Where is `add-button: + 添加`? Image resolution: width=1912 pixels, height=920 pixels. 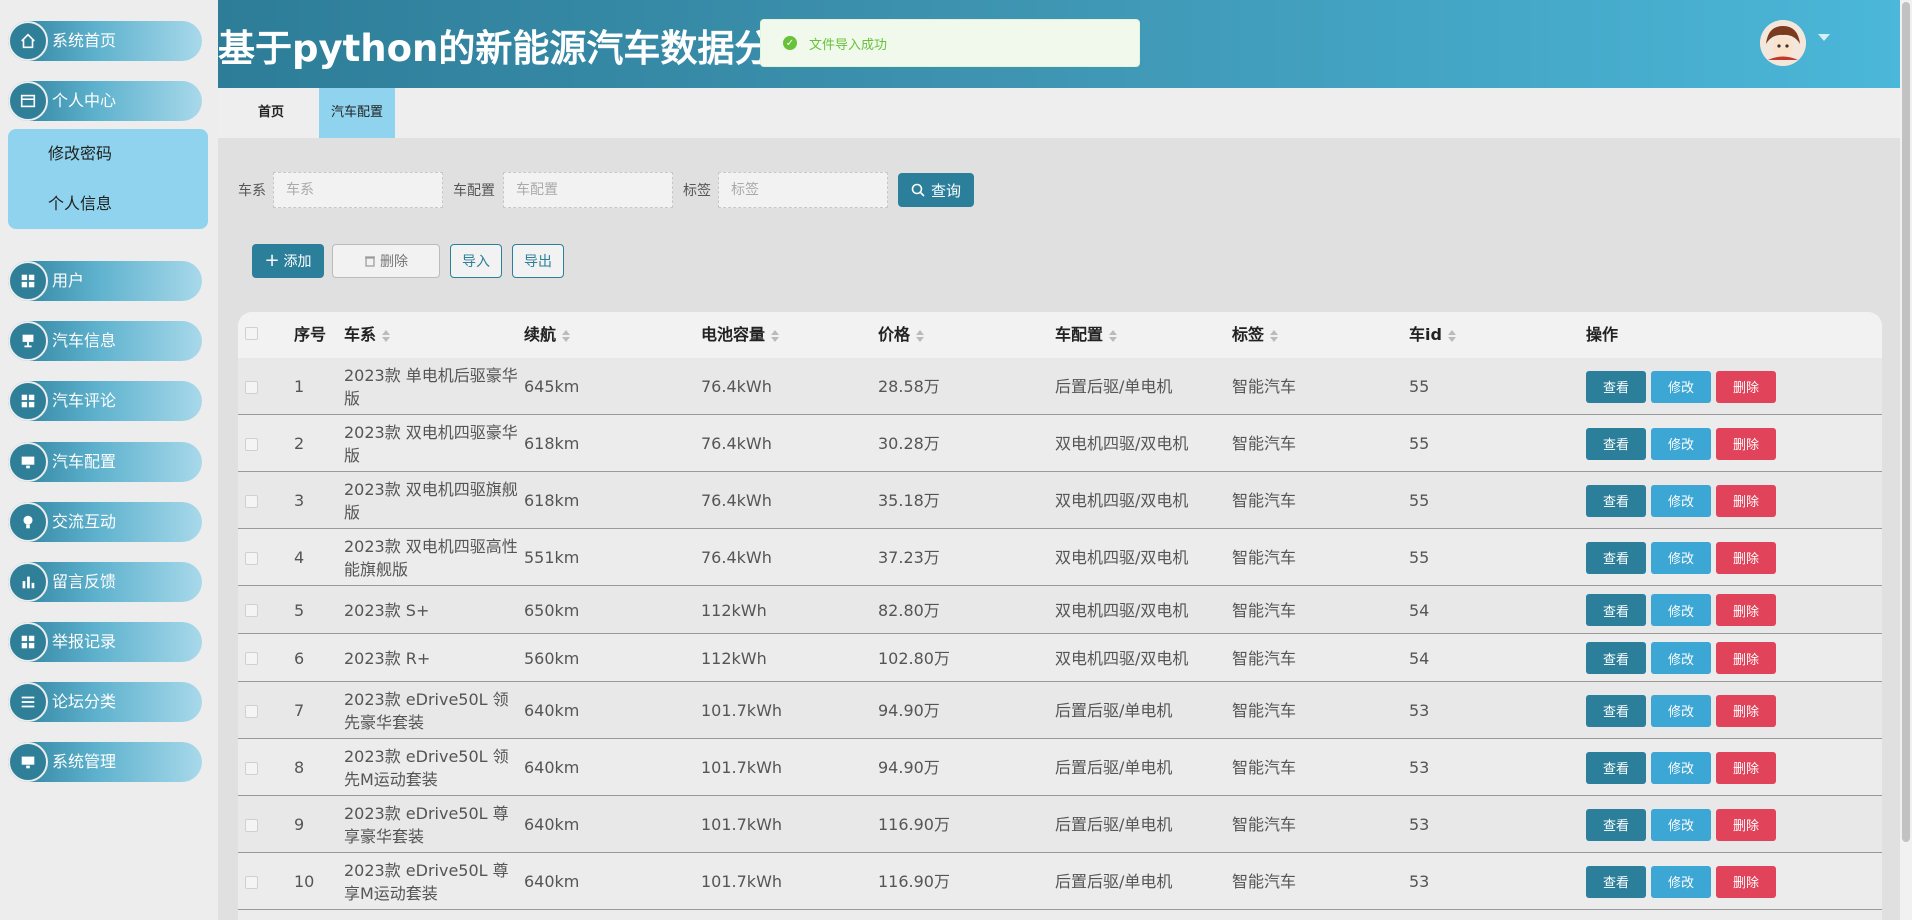
add-button: + 添加 is located at coordinates (288, 261).